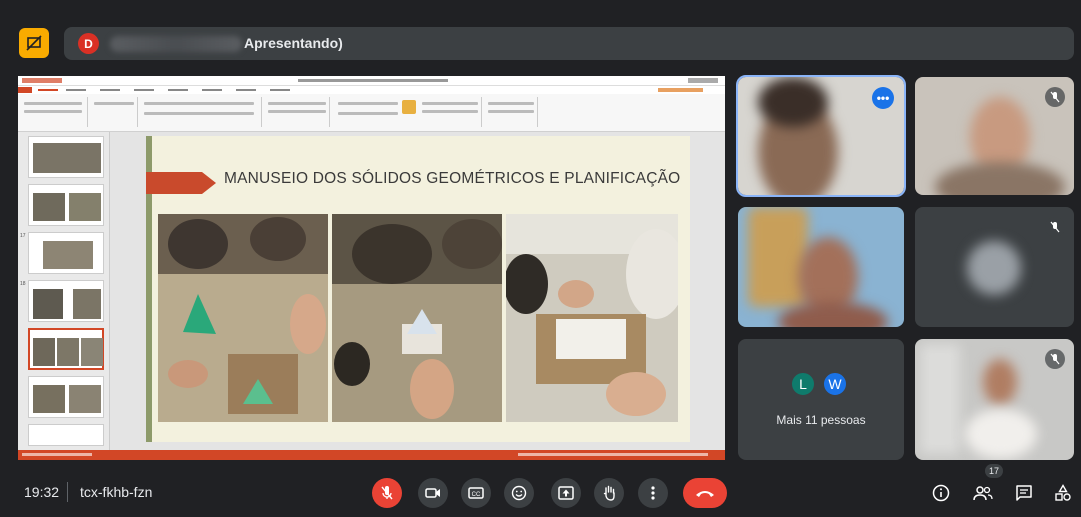 Image resolution: width=1081 pixels, height=517 pixels. I want to click on presenting-label: Apresentando), so click(293, 43).